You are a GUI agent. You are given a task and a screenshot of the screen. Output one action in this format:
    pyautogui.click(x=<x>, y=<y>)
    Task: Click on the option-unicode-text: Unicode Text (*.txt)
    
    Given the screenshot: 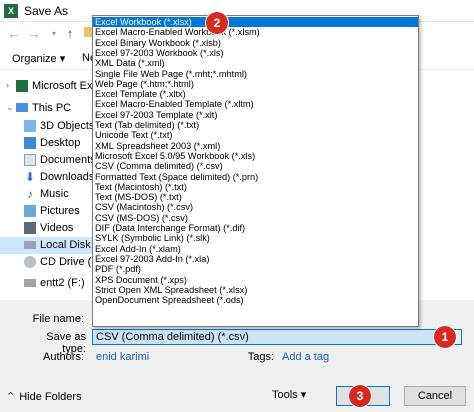 What is the action you would take?
    pyautogui.click(x=255, y=135)
    